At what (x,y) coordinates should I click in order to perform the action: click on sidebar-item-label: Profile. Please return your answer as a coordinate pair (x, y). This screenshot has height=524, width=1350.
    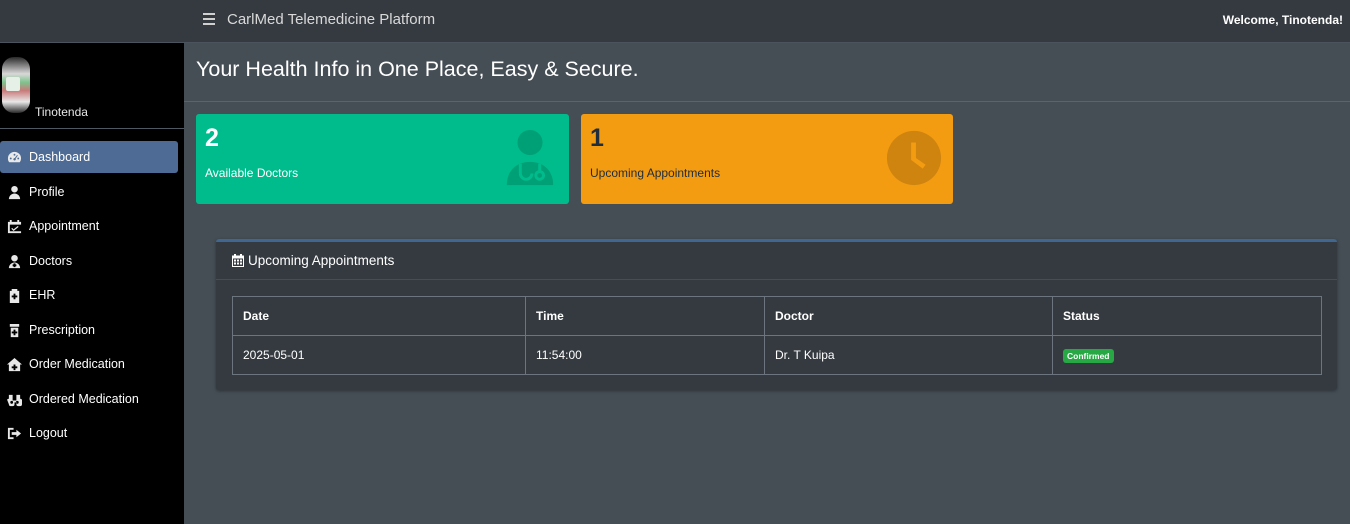
    Looking at the image, I should click on (47, 192).